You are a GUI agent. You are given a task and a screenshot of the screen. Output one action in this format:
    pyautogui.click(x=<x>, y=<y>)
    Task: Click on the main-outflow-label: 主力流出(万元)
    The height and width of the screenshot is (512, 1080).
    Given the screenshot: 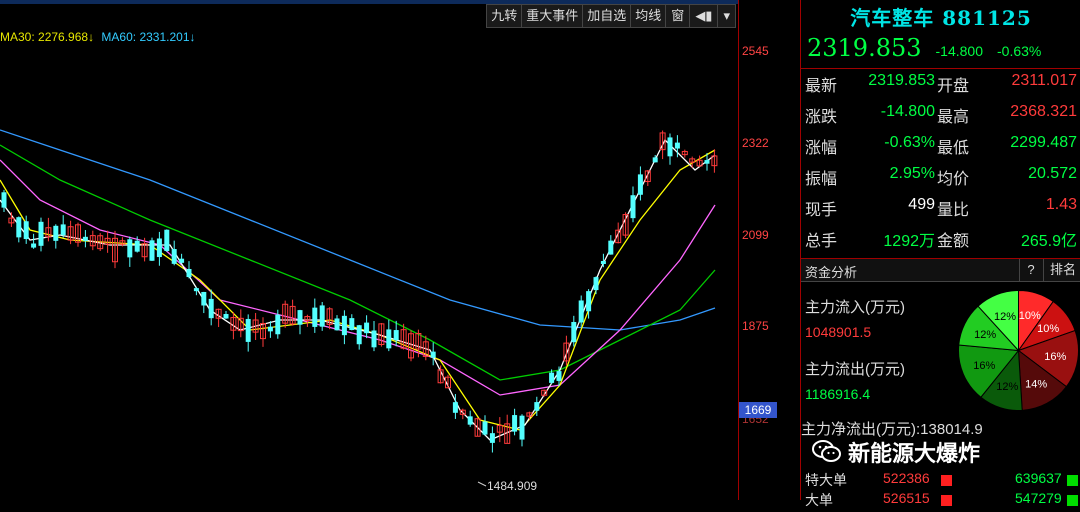 What is the action you would take?
    pyautogui.click(x=855, y=369)
    